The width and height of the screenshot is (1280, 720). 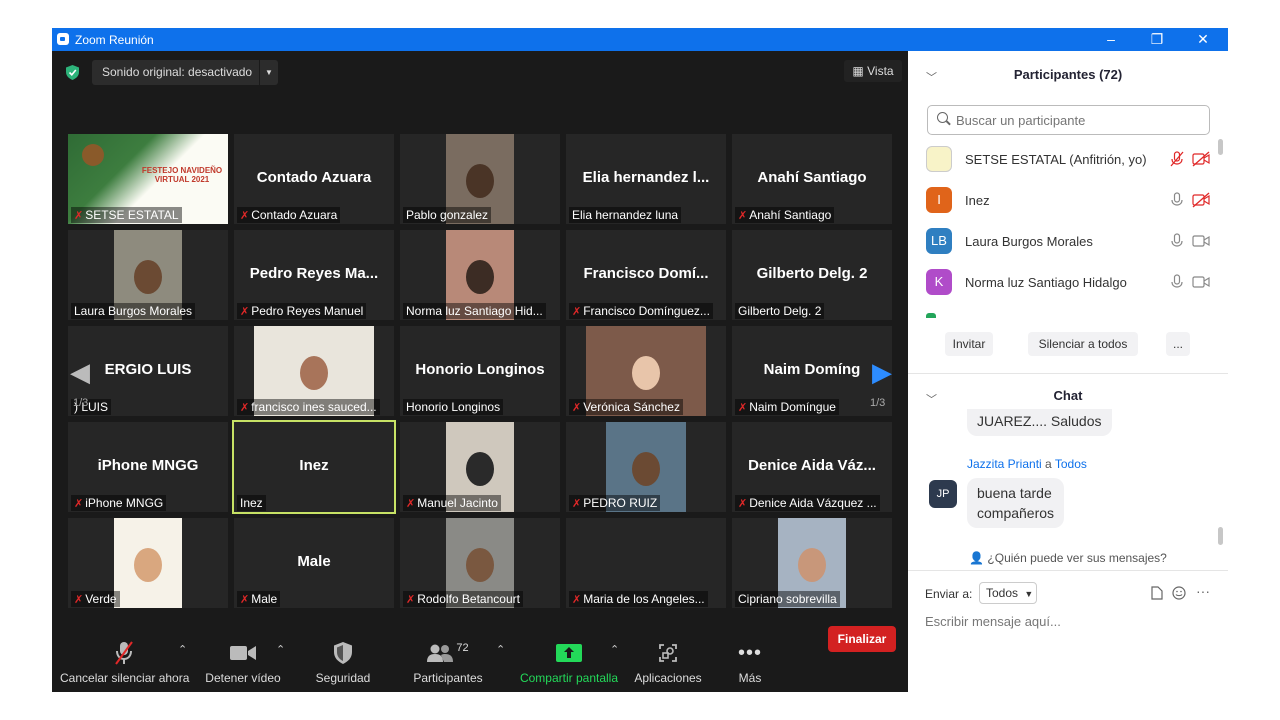 I want to click on chat-more-icon: ···, so click(x=1203, y=591).